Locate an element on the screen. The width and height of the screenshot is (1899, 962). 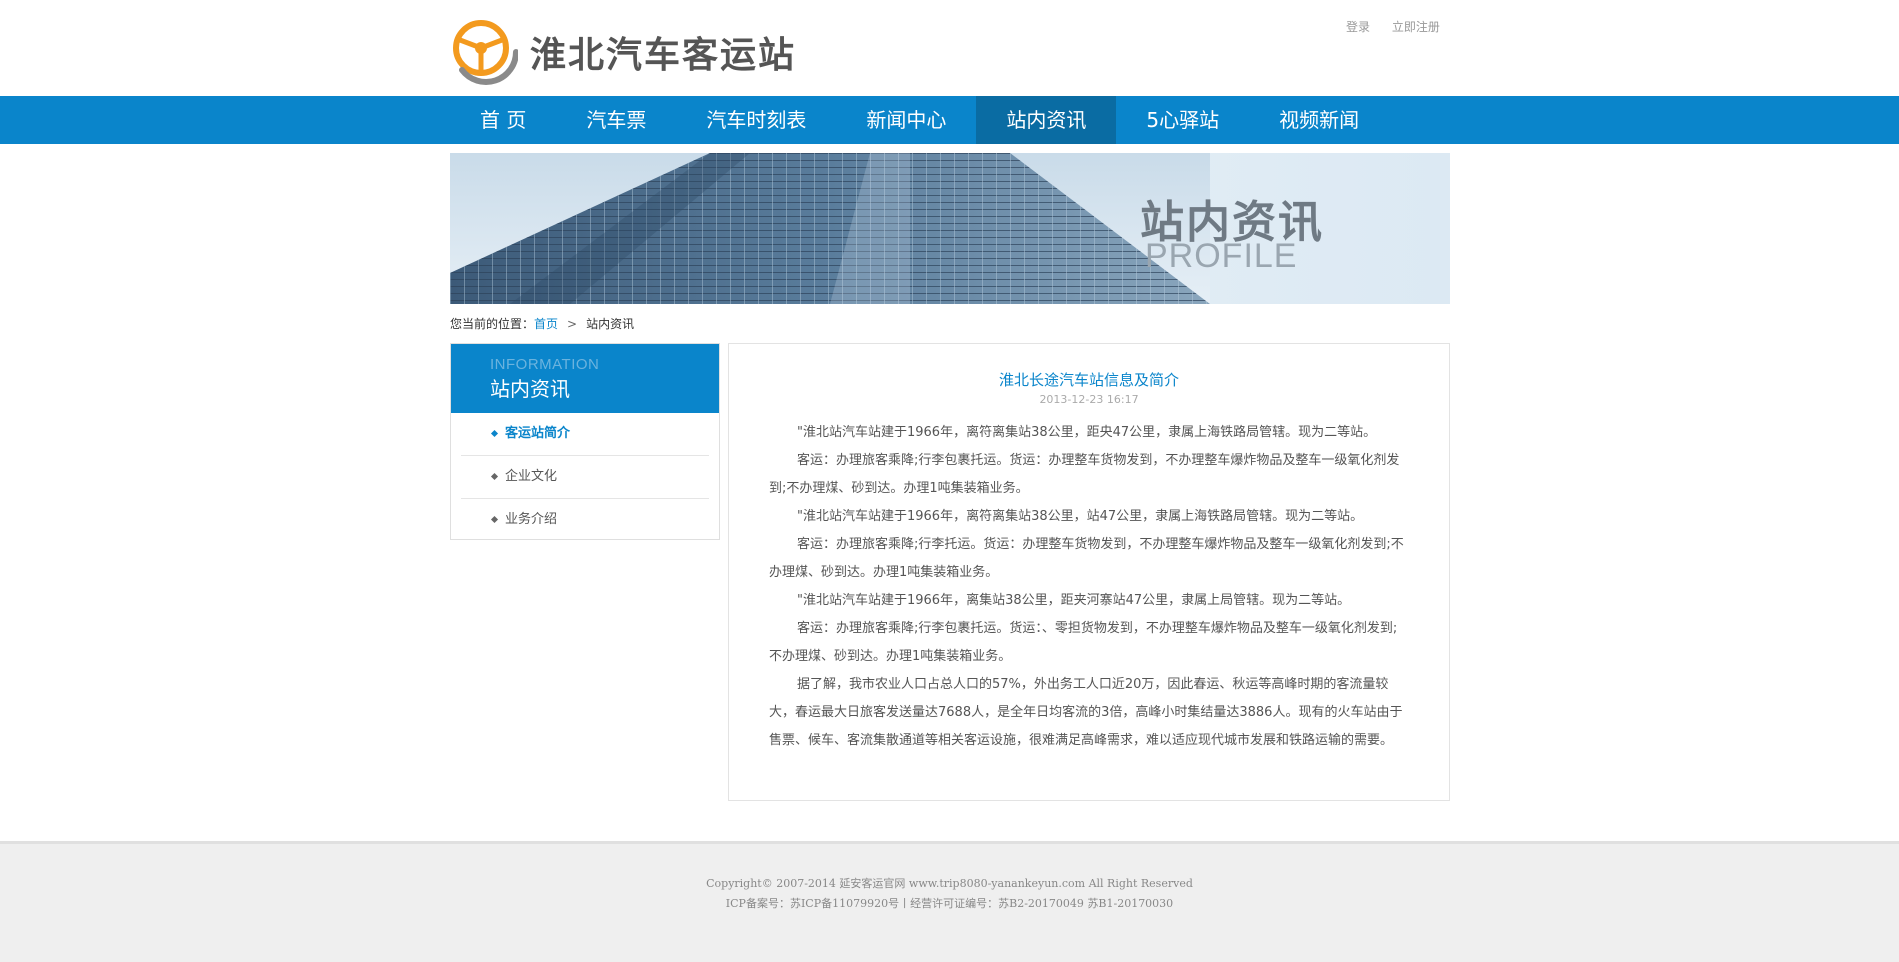
building-image is located at coordinates (830, 228).